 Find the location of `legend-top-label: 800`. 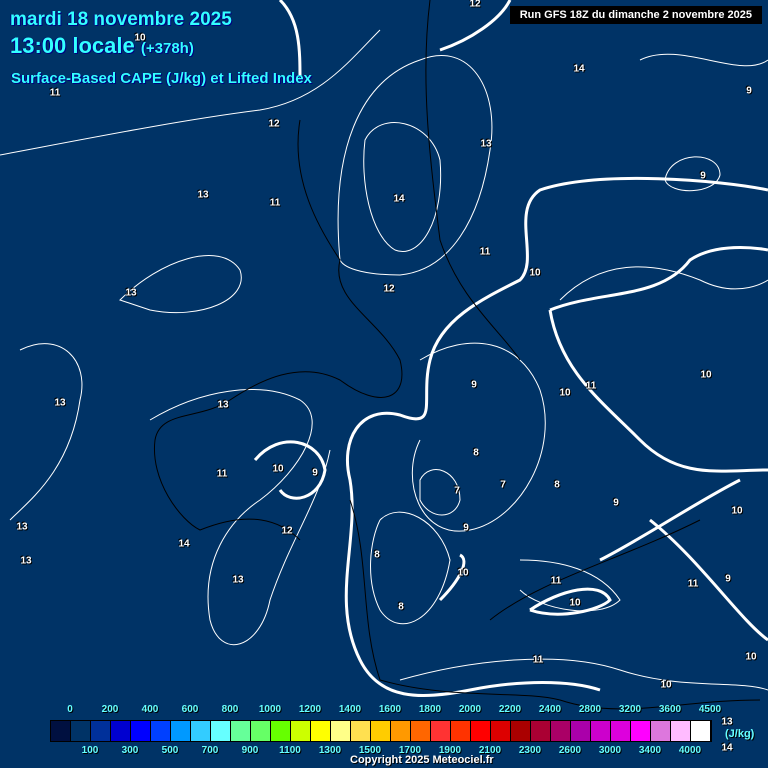

legend-top-label: 800 is located at coordinates (230, 709).